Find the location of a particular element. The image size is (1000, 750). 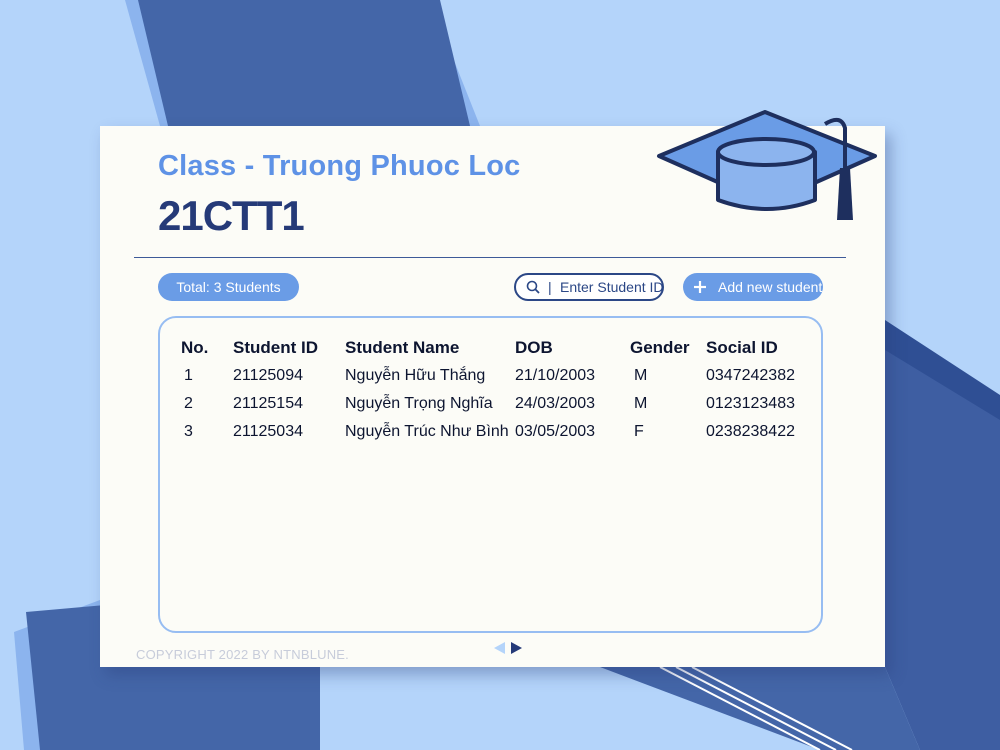

column-header-no: No. is located at coordinates (195, 347).